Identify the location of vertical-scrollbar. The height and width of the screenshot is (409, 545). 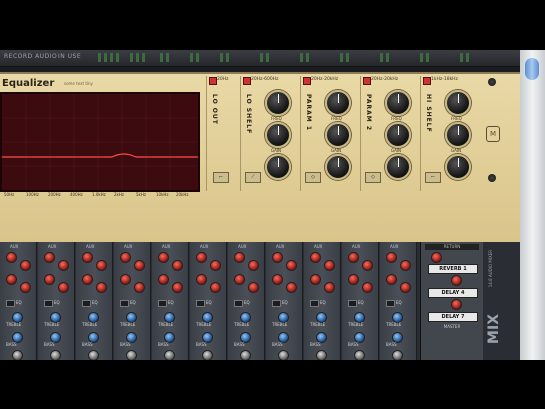
(532, 205).